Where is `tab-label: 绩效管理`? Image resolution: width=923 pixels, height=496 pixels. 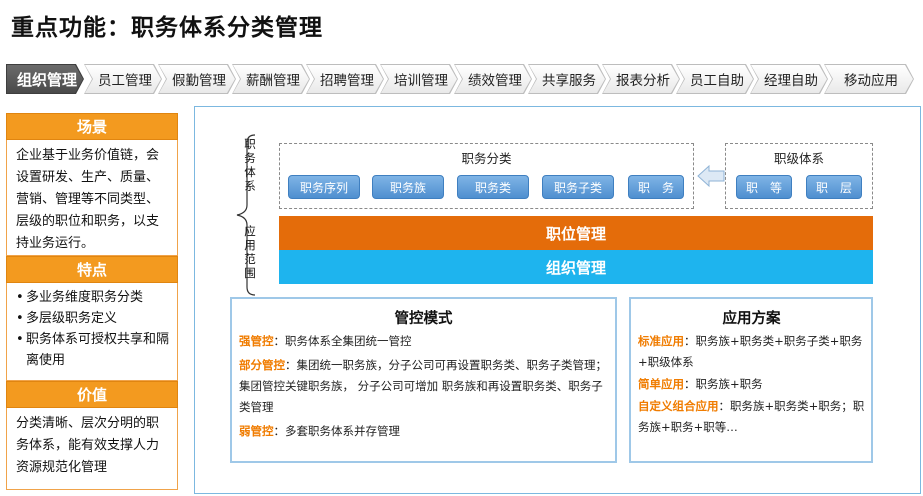
tab-label: 绩效管理 is located at coordinates (495, 81).